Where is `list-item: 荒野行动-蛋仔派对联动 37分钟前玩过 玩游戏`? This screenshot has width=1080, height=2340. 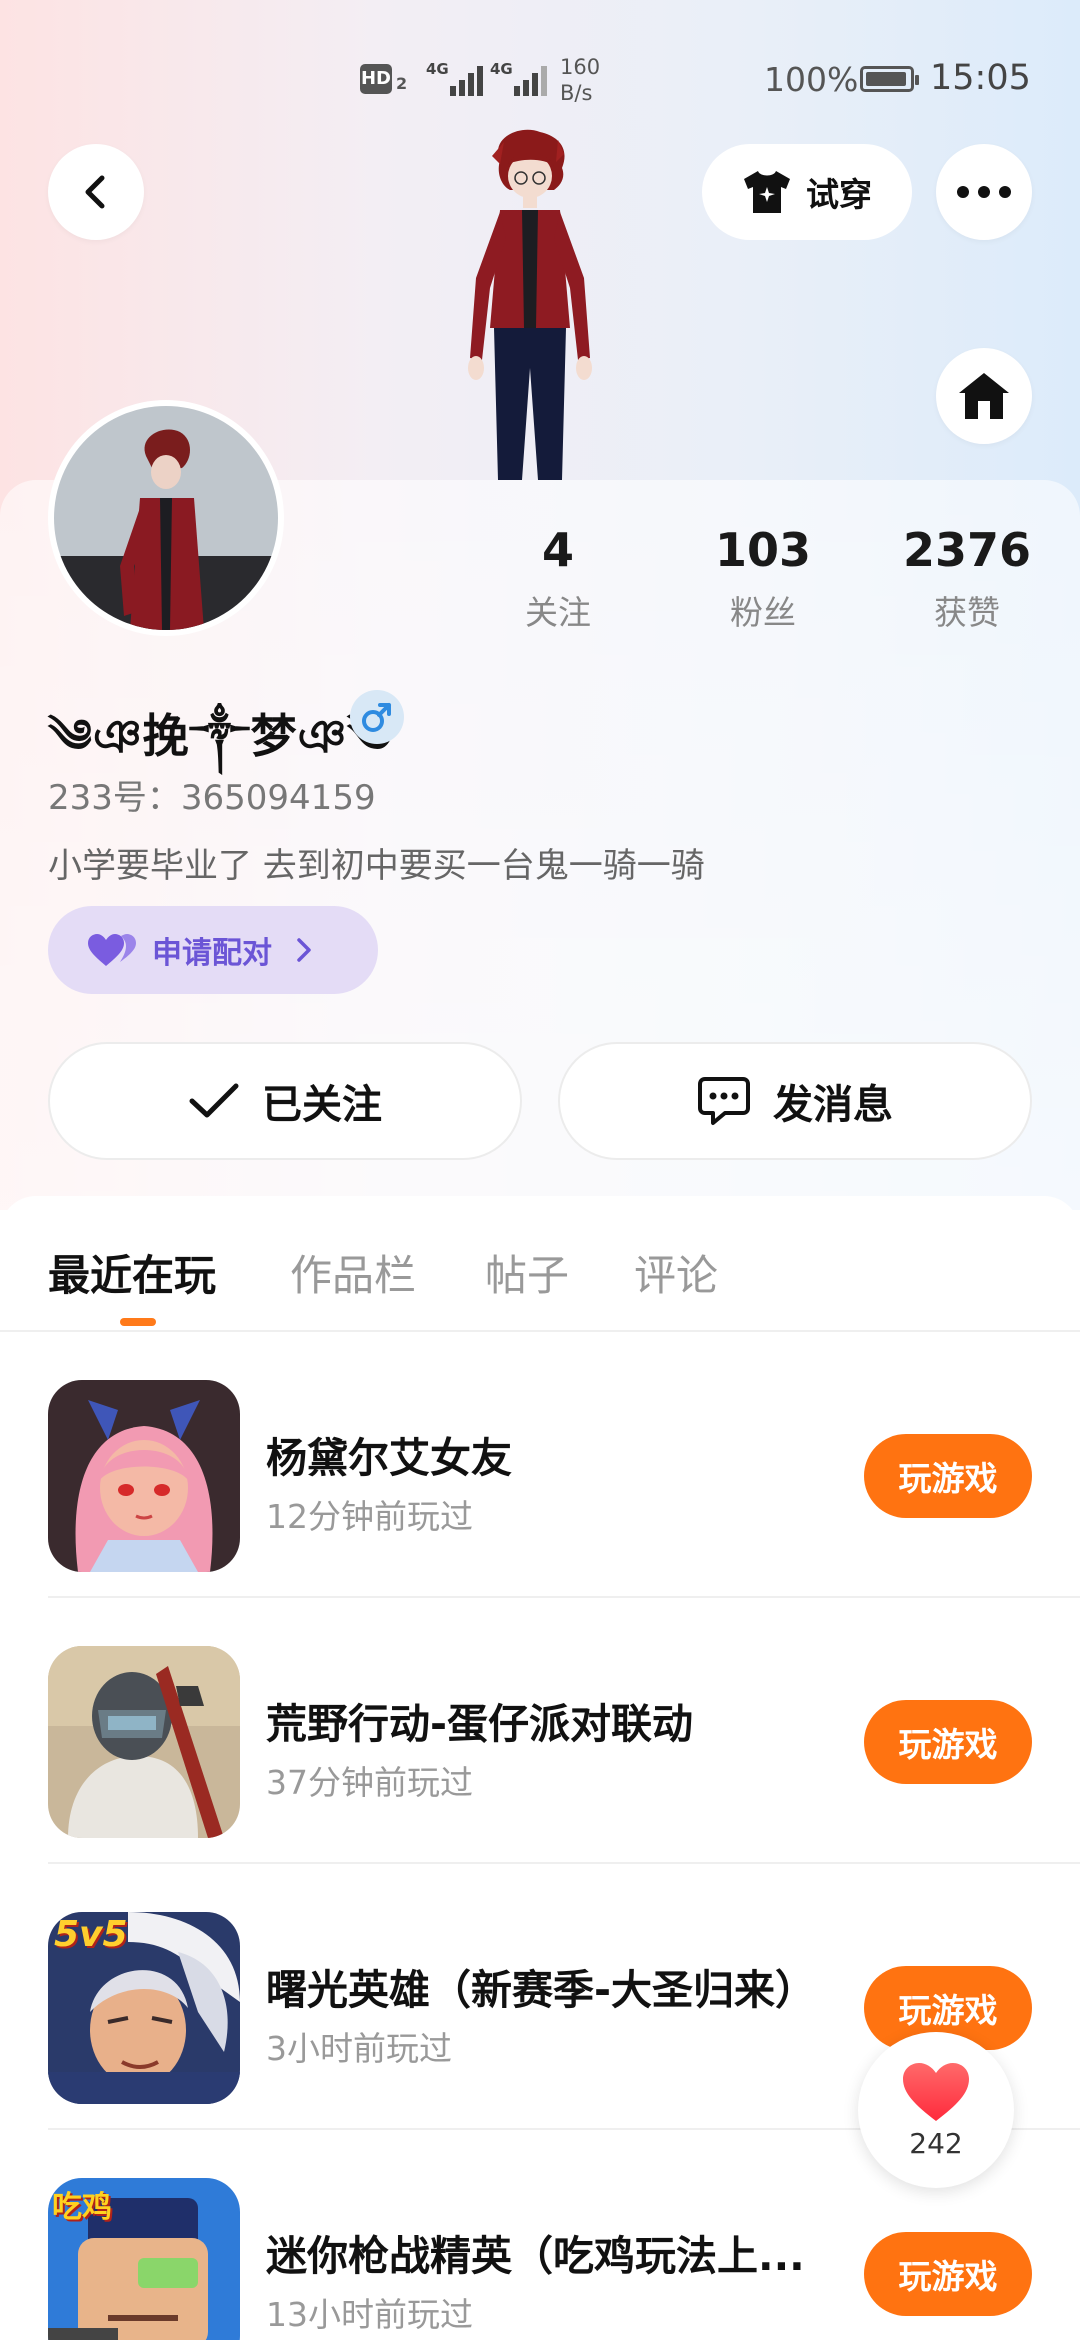 list-item: 荒野行动-蛋仔派对联动 37分钟前玩过 玩游戏 is located at coordinates (540, 1731).